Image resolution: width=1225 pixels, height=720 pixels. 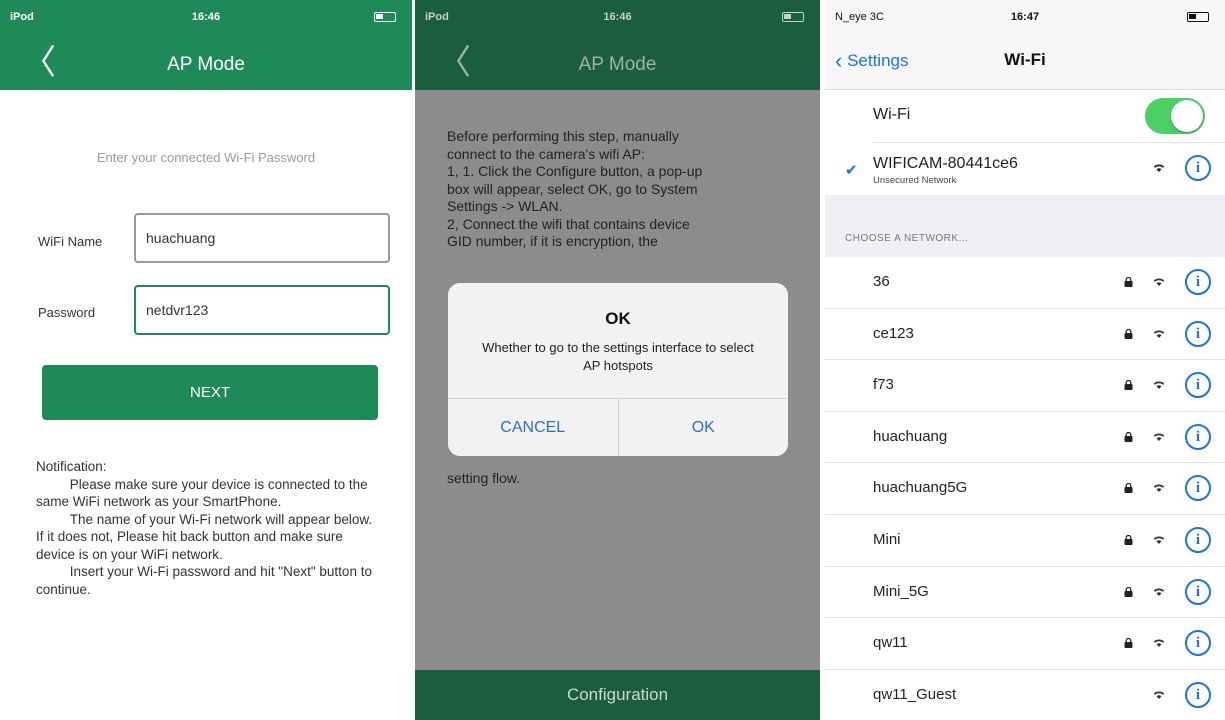 What do you see at coordinates (617, 695) in the screenshot?
I see `configuration-button: Configuration` at bounding box center [617, 695].